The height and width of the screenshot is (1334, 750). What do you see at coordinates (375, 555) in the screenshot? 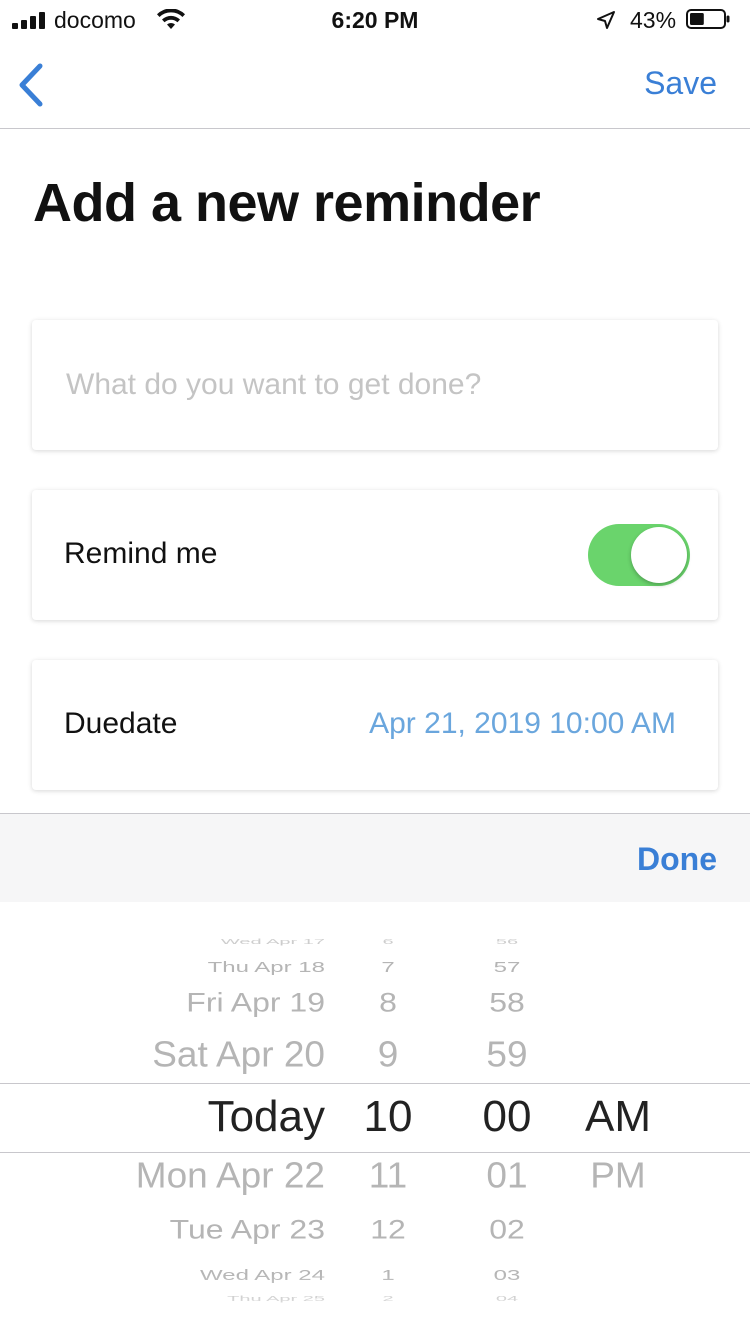
I see `remind-me-card: Remind me` at bounding box center [375, 555].